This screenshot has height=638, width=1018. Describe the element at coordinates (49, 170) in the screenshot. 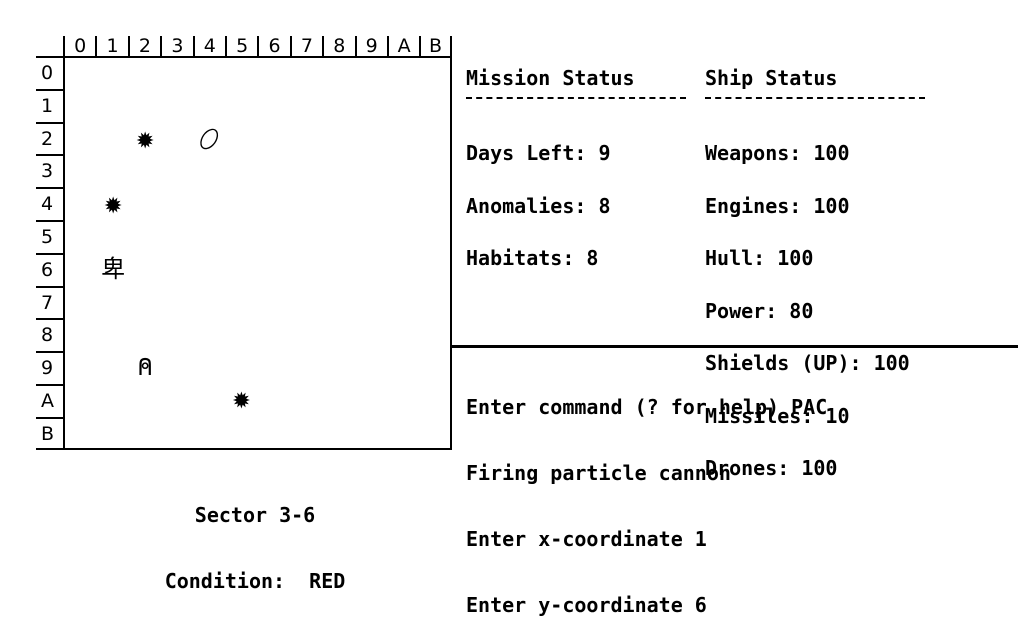

I see `row-label: 3` at that location.